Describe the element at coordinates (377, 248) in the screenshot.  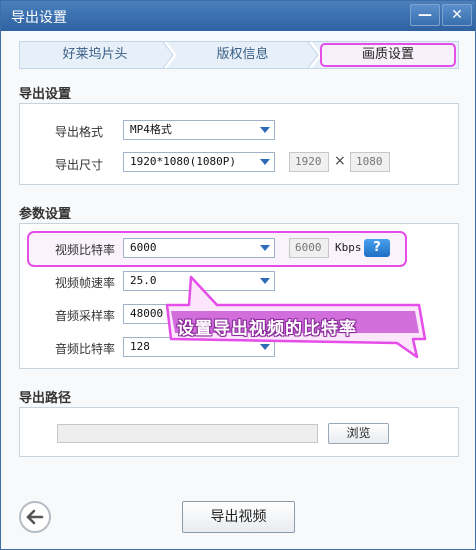
I see `help-button: ?` at that location.